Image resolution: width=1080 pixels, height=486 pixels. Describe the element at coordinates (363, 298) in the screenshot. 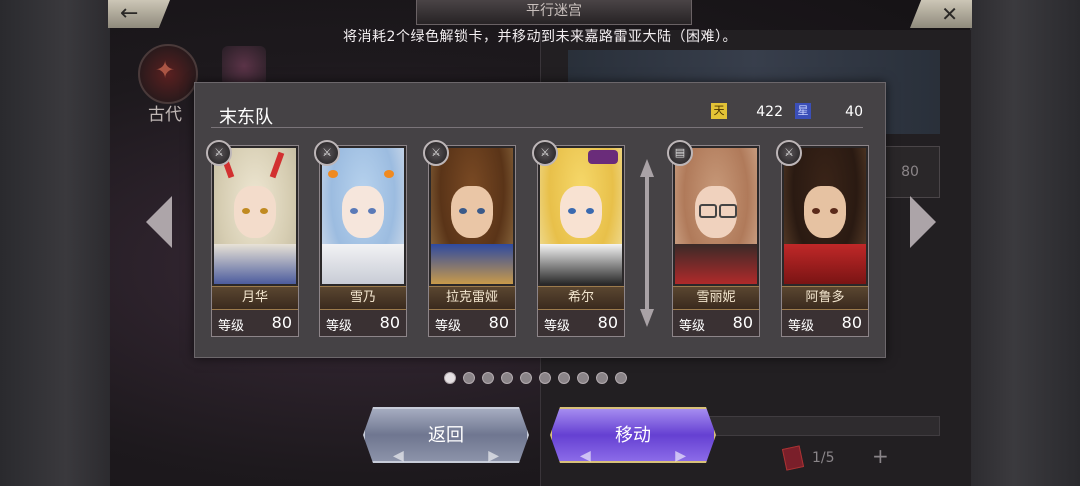

I see `character-name: 雪乃` at that location.